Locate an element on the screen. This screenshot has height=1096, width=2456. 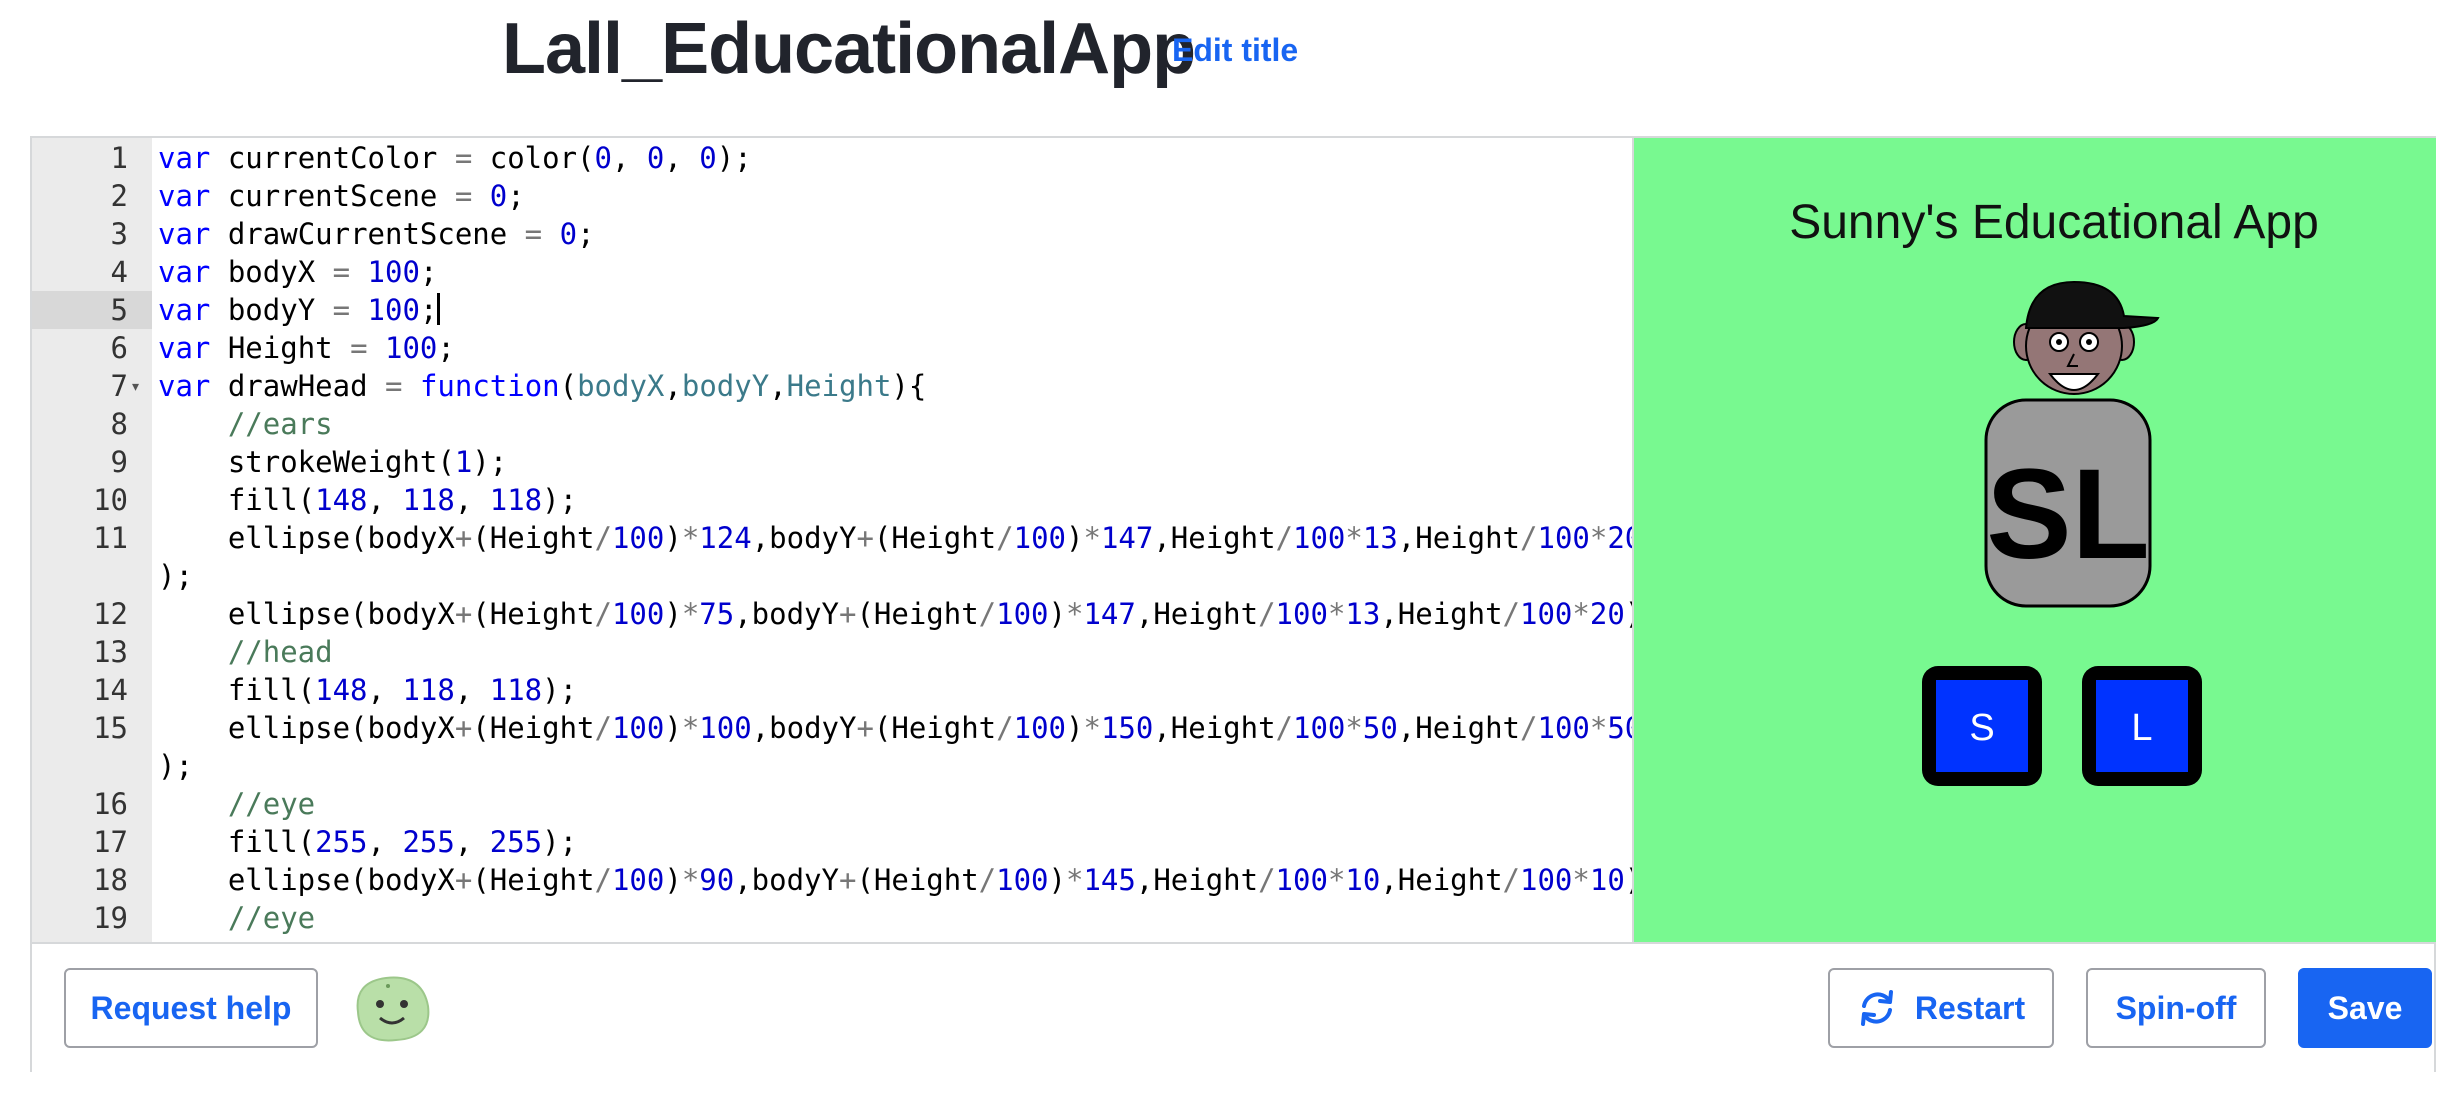
line-number: 9 is located at coordinates (119, 462).